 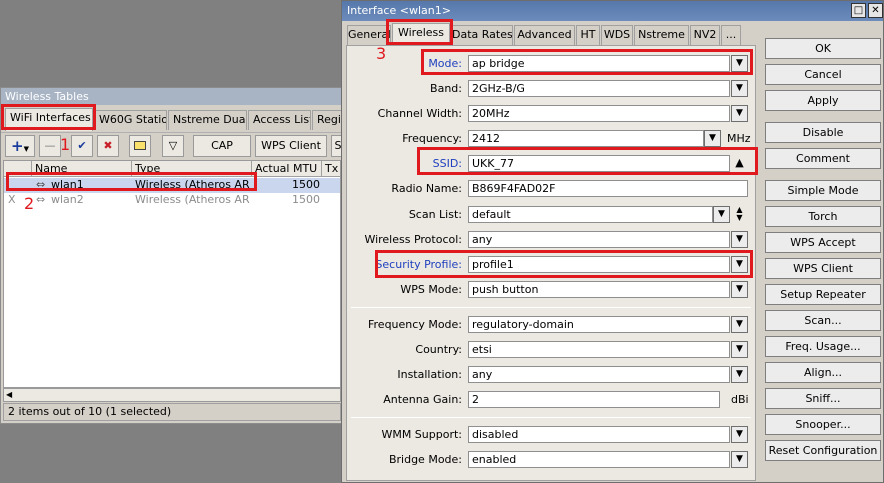 I want to click on cancel-button: Cancel, so click(x=823, y=74).